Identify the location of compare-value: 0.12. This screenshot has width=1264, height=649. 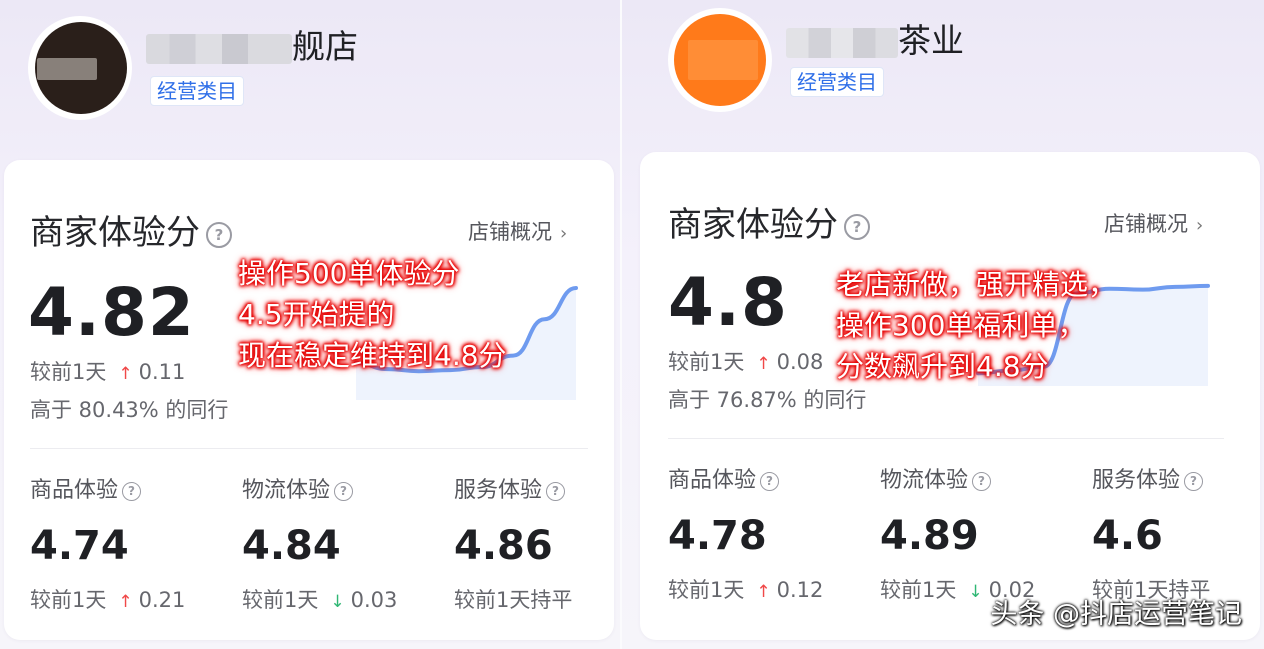
(800, 590).